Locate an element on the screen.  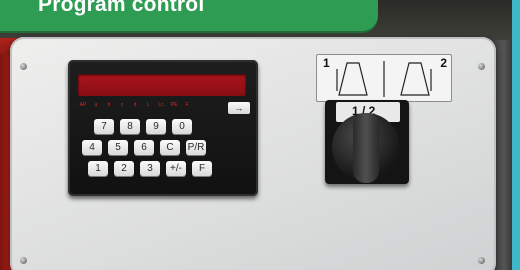
key-row: 4 5 6 C P/R is located at coordinates (167, 147).